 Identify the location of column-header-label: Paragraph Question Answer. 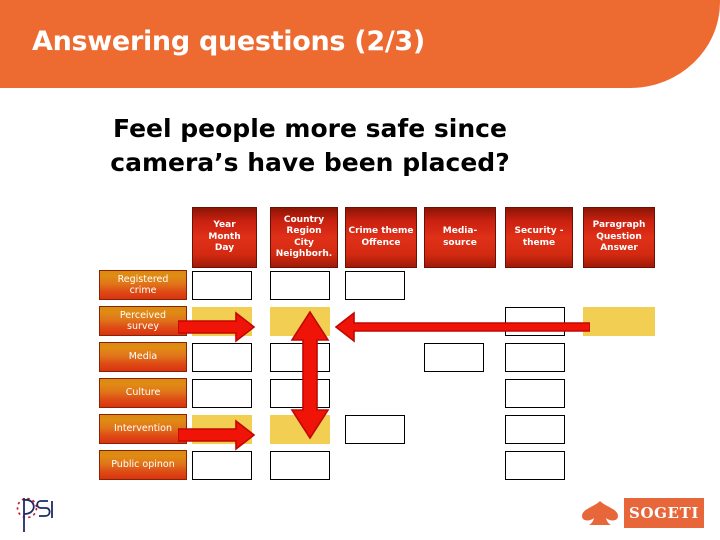
(619, 237).